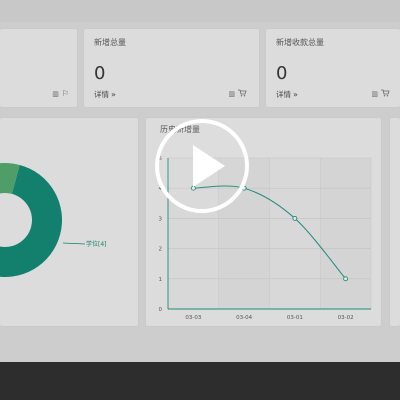  I want to click on y-tick-label: 1, so click(161, 280).